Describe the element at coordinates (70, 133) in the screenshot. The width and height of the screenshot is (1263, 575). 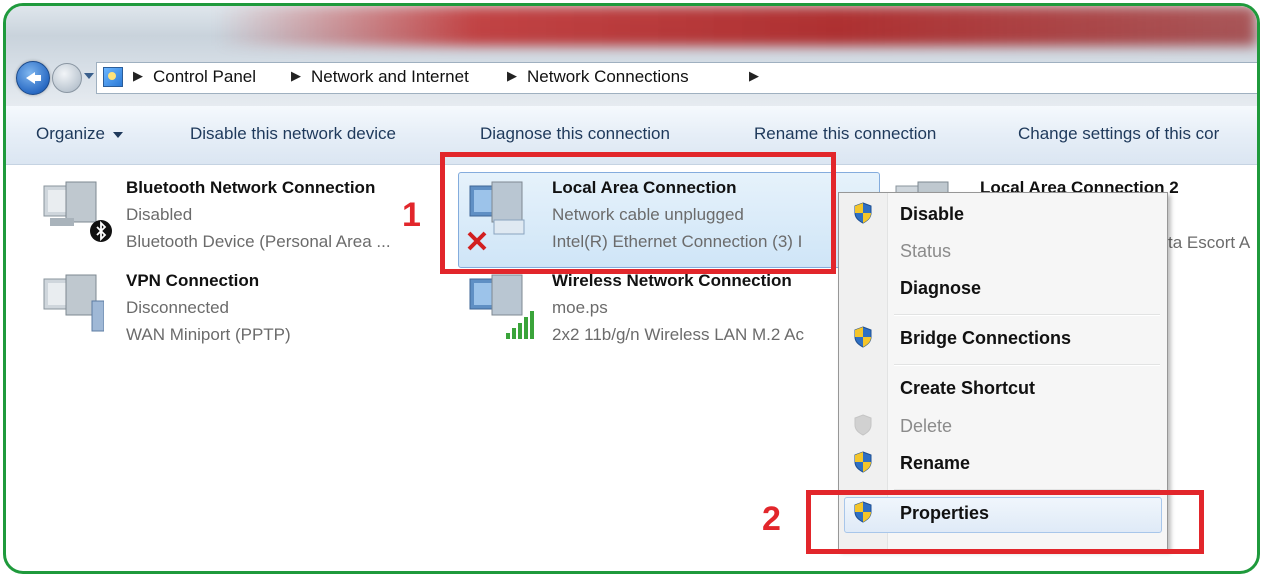
I see `organize-label: Organize` at that location.